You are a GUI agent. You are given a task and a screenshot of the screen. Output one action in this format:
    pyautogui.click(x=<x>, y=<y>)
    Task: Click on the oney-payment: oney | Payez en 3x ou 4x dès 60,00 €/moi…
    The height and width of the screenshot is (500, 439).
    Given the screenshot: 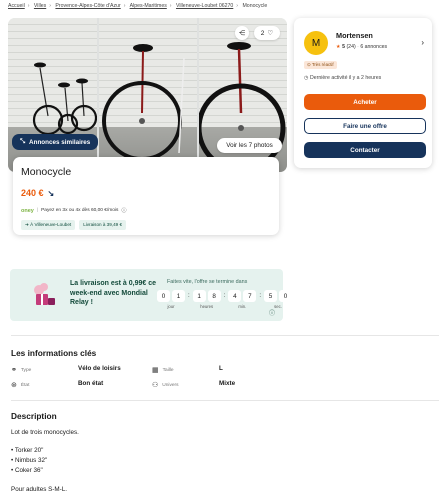 What is the action you would take?
    pyautogui.click(x=146, y=211)
    